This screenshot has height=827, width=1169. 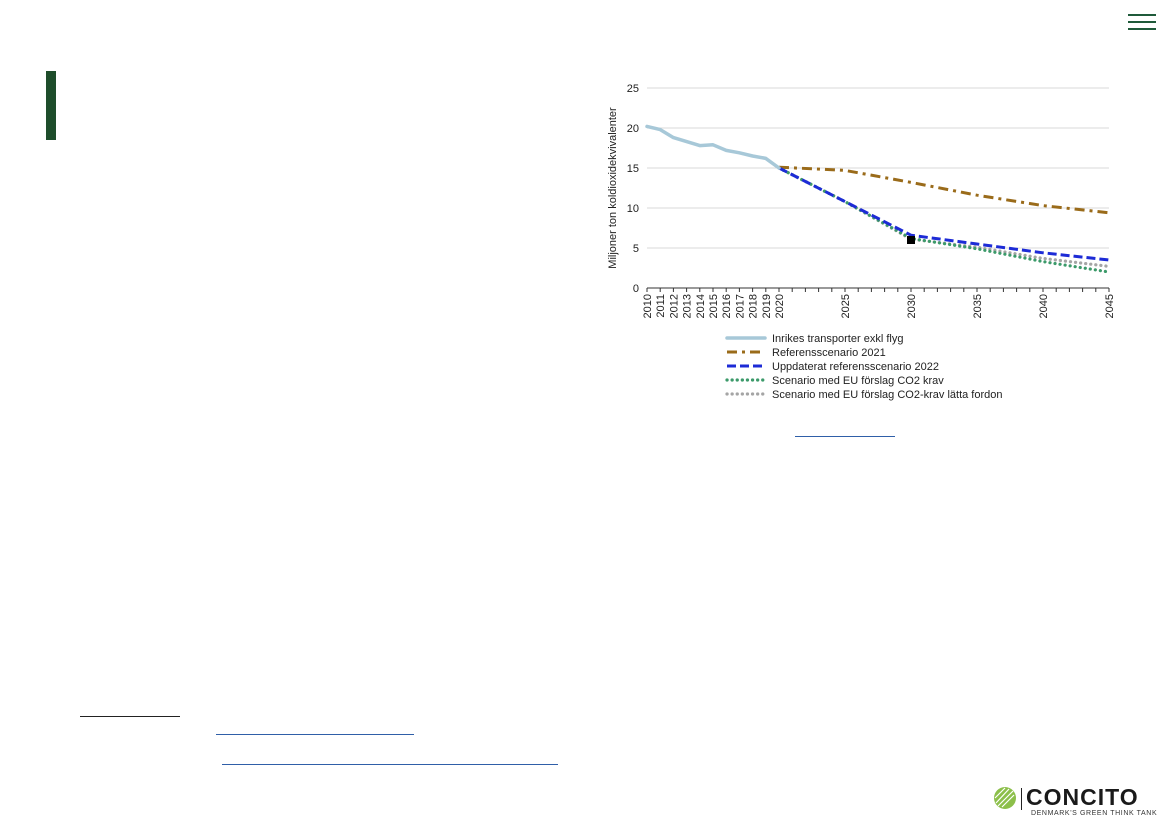 I want to click on footnote-separator, so click(x=130, y=716).